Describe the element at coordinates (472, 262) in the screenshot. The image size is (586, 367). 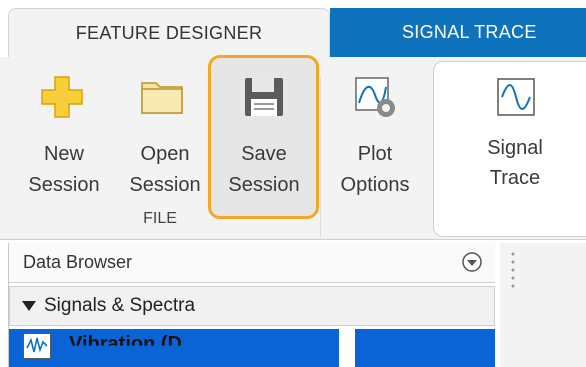
I see `panel-menu-icon` at that location.